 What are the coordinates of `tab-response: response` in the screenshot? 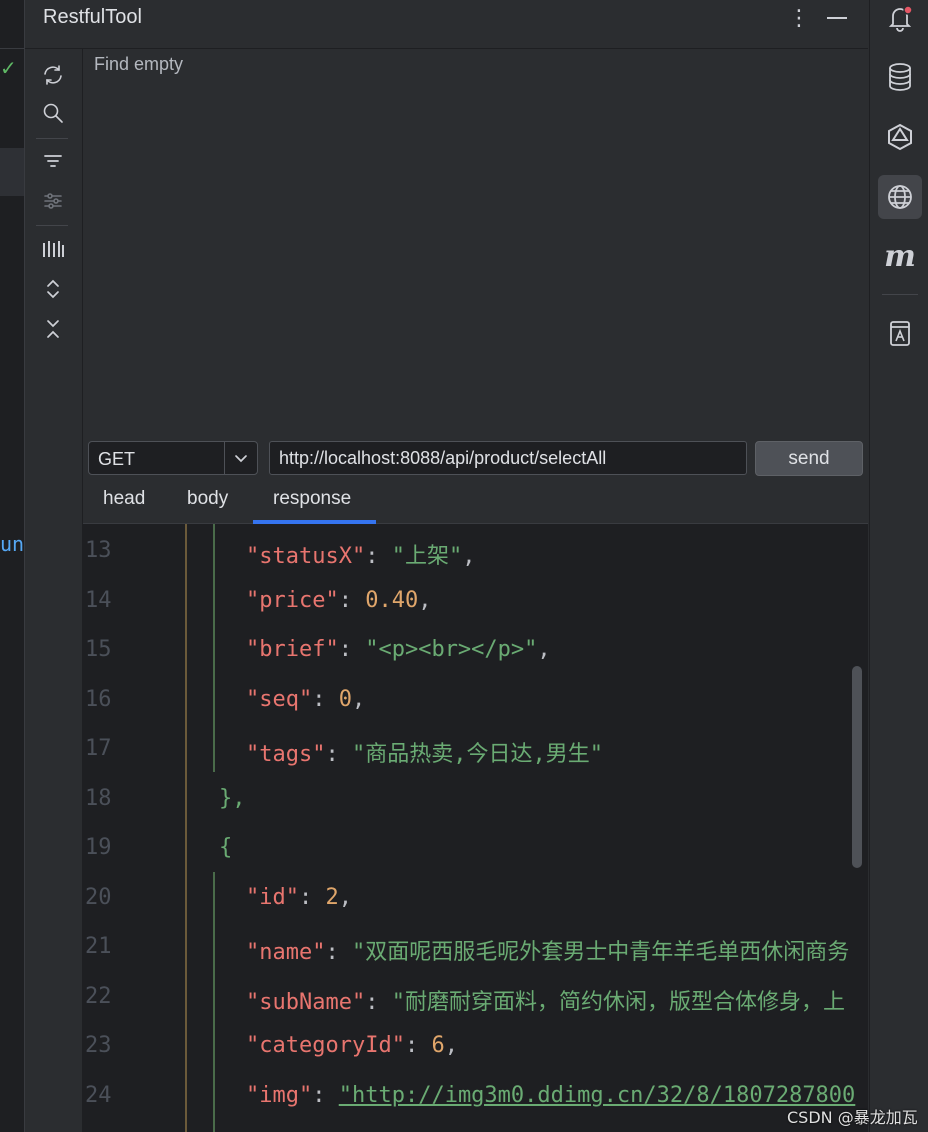 It's located at (312, 506).